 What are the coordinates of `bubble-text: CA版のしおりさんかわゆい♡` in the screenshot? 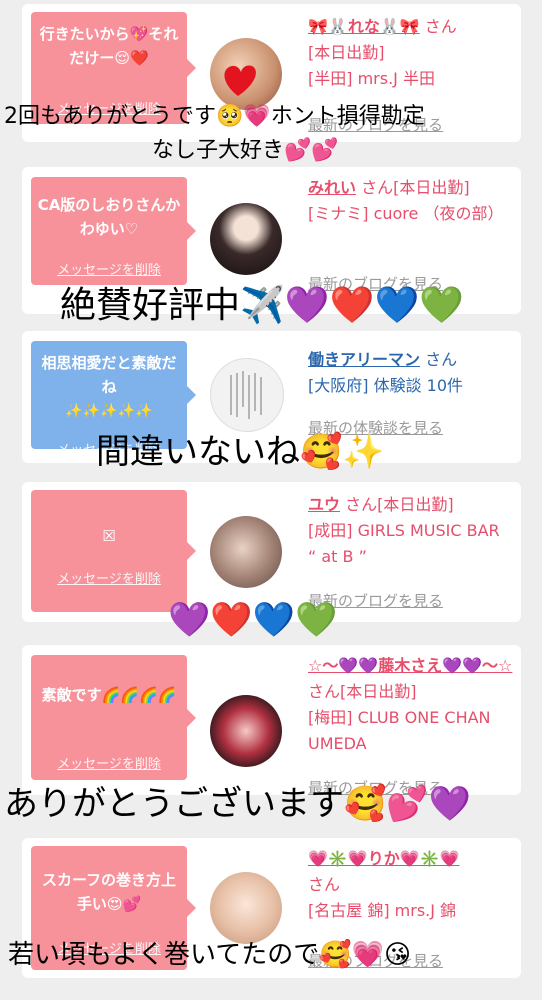 It's located at (109, 217).